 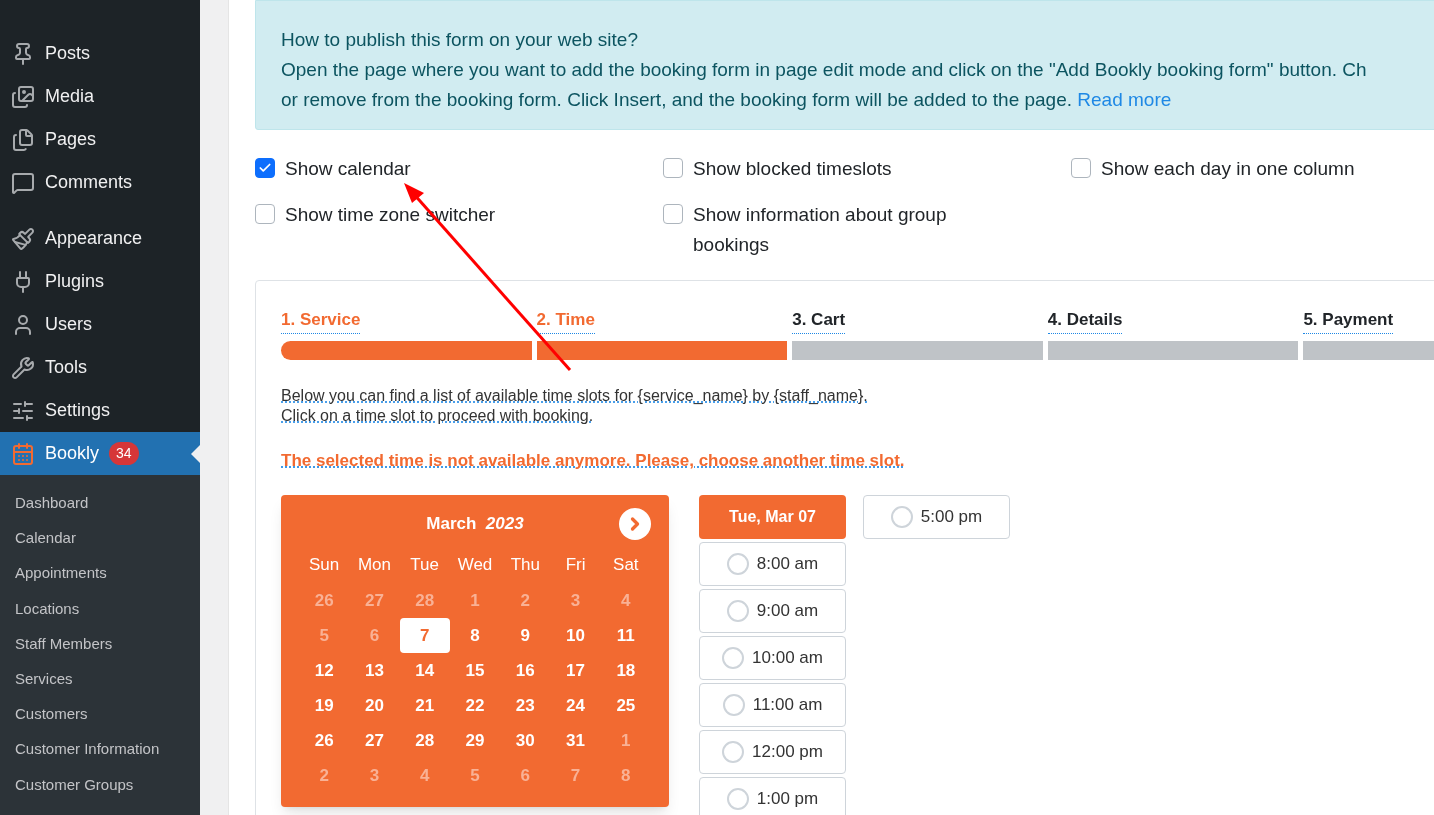 What do you see at coordinates (772, 564) in the screenshot?
I see `time-slot-button: 8:00 am` at bounding box center [772, 564].